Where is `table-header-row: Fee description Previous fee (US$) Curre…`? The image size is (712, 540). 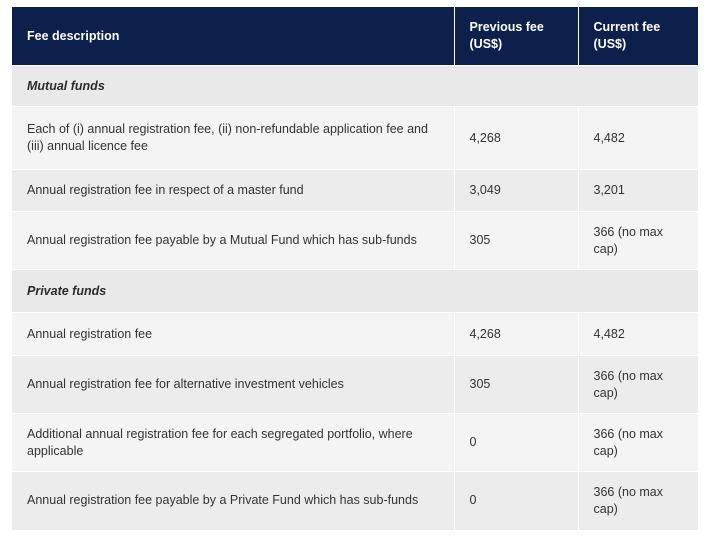 table-header-row: Fee description Previous fee (US$) Curre… is located at coordinates (355, 36).